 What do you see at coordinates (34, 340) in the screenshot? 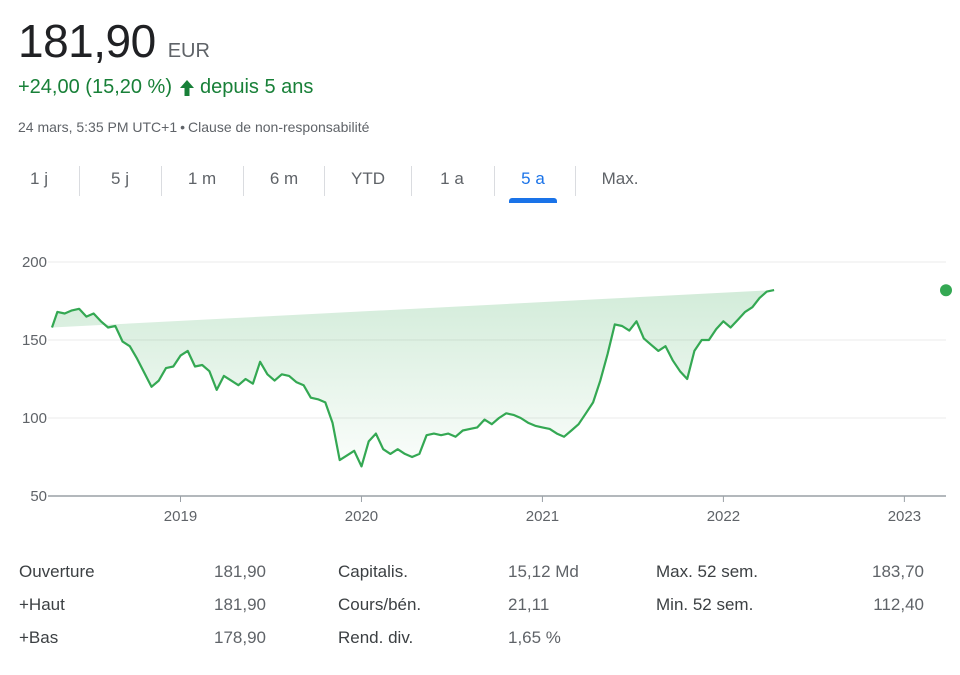
I see `y-tick-label: 150` at bounding box center [34, 340].